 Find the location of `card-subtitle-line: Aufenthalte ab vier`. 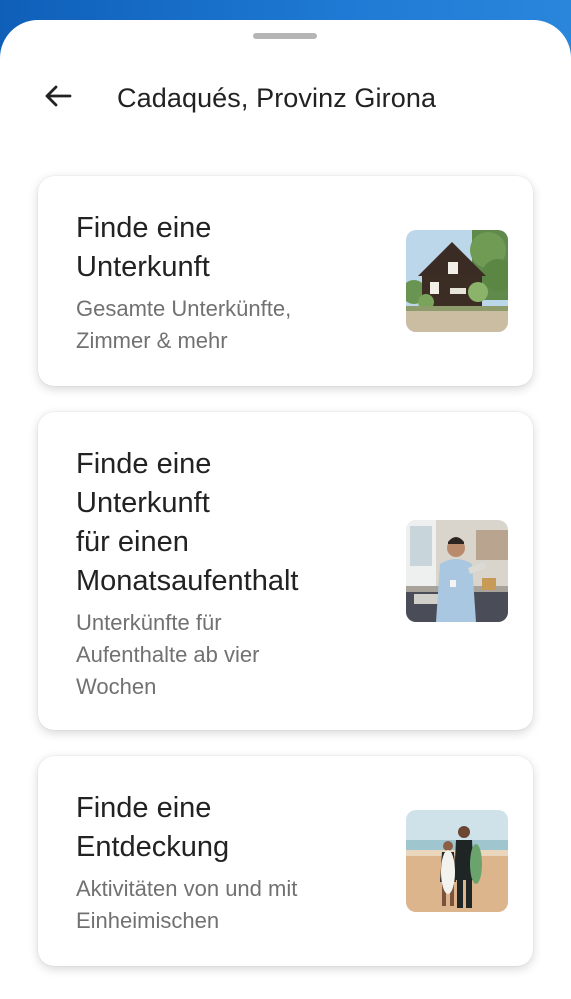

card-subtitle-line: Aufenthalte ab vier is located at coordinates (168, 654).